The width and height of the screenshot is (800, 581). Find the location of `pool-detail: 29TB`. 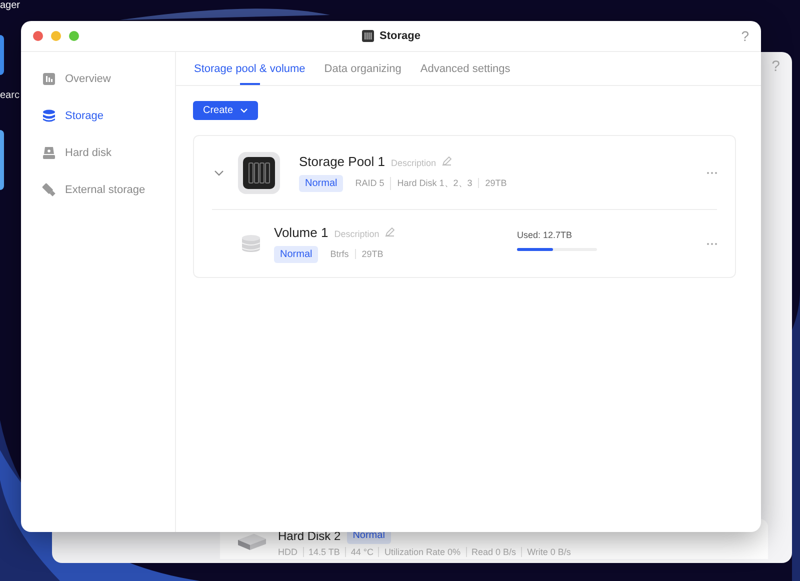

pool-detail: 29TB is located at coordinates (495, 183).